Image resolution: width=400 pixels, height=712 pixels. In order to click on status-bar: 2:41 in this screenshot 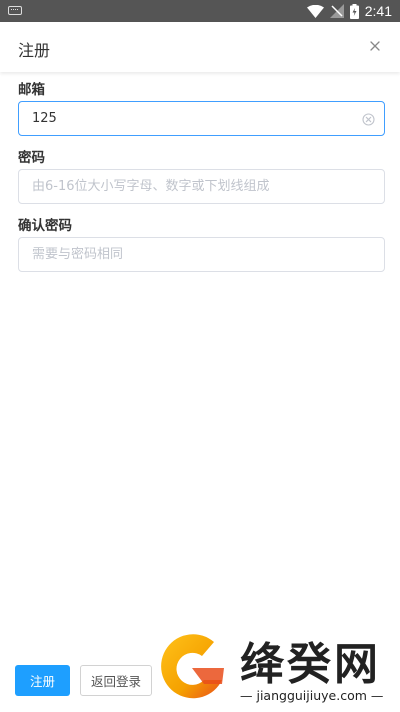, I will do `click(200, 11)`.